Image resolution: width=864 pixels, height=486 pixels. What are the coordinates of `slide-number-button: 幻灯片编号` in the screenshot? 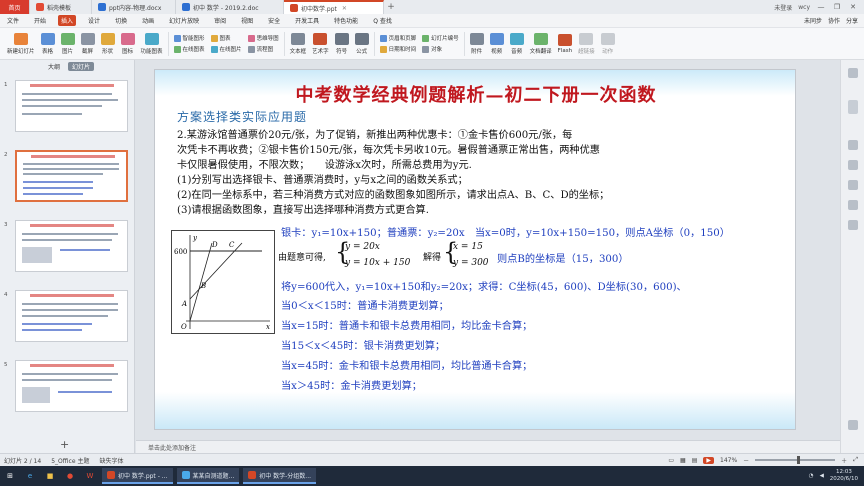 It's located at (440, 38).